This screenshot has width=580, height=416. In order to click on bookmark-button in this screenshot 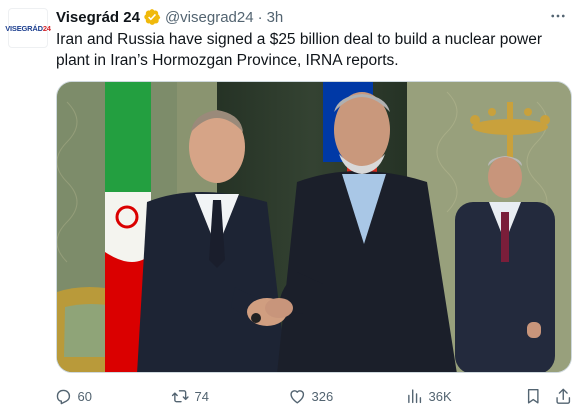, I will do `click(533, 396)`.